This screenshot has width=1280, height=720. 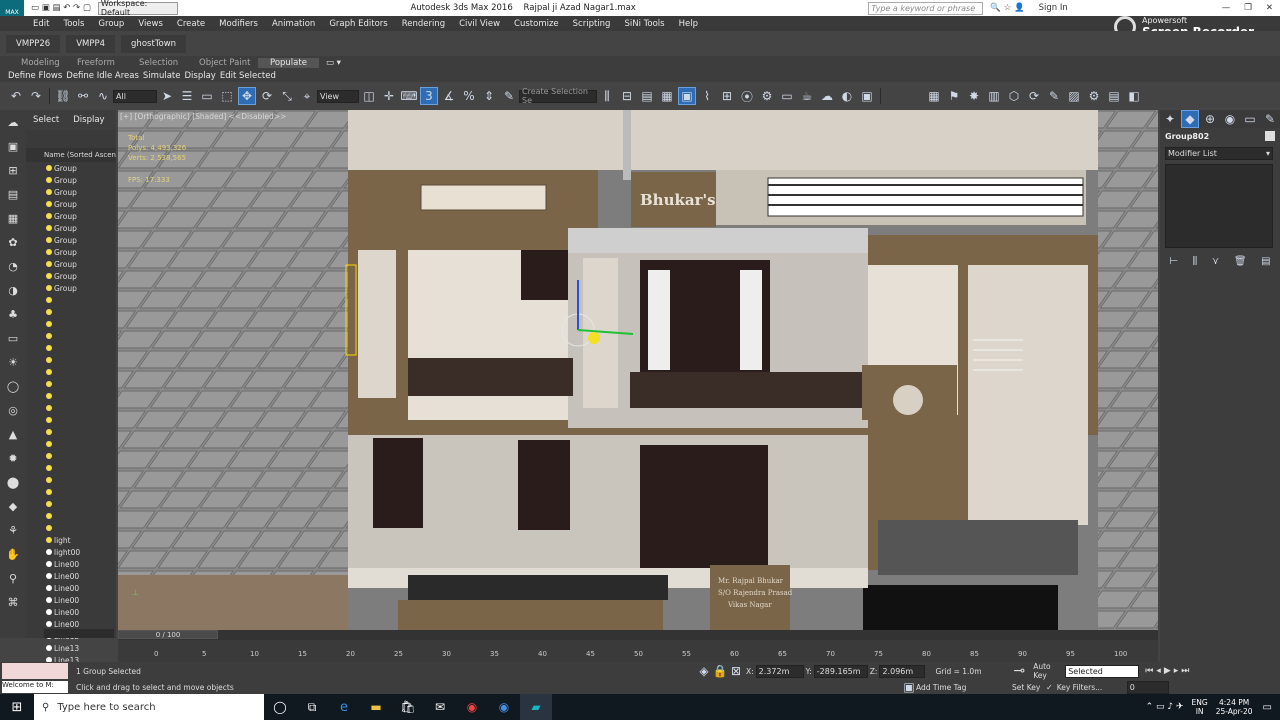 I want to click on redo-icon: ↷, so click(x=36, y=96).